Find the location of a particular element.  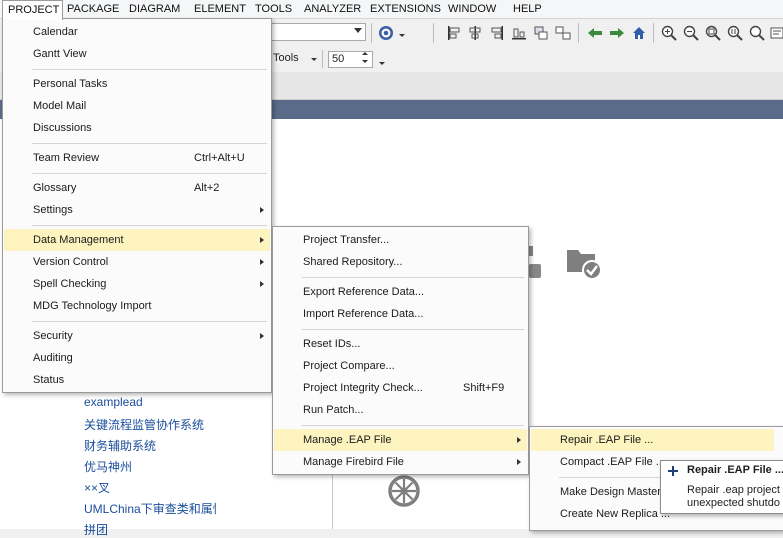

recent-project-link: ××叉 is located at coordinates (97, 487).